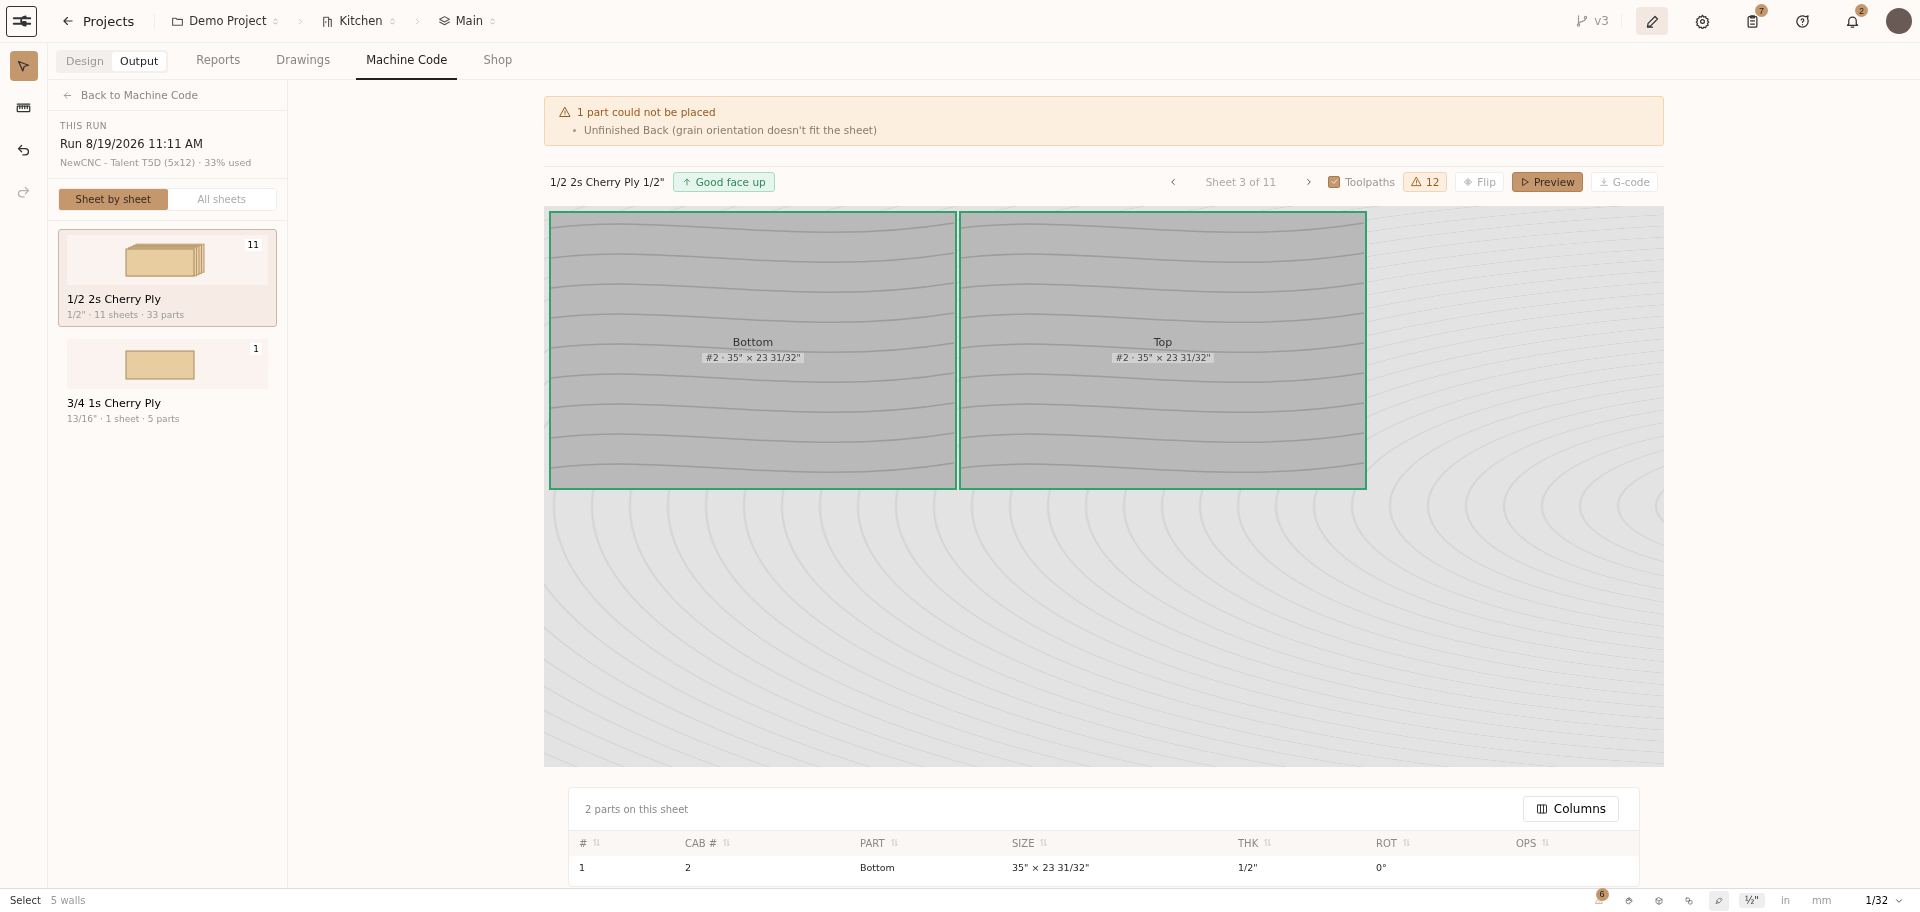 The width and height of the screenshot is (1920, 912). I want to click on version-label: v3, so click(1601, 21).